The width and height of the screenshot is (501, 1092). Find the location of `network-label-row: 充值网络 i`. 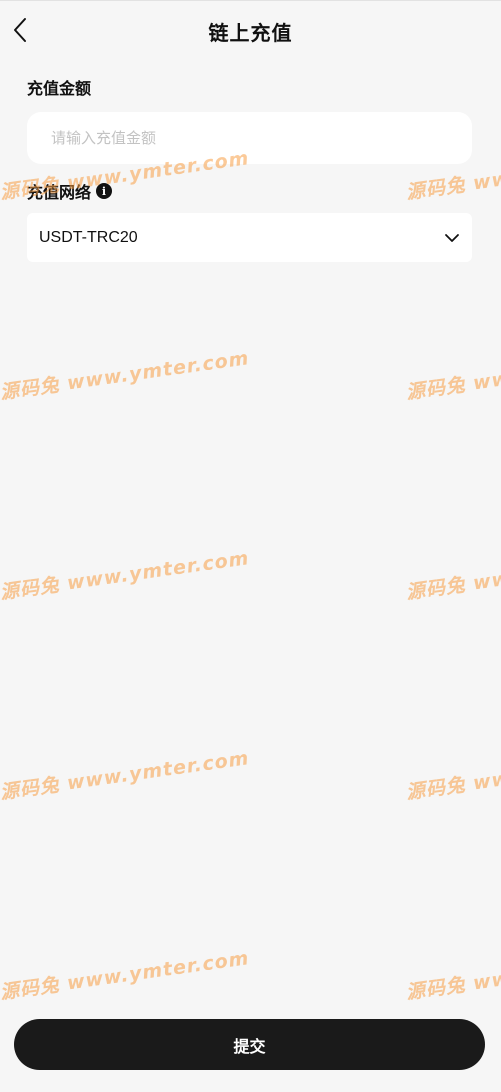

network-label-row: 充值网络 i is located at coordinates (70, 191).